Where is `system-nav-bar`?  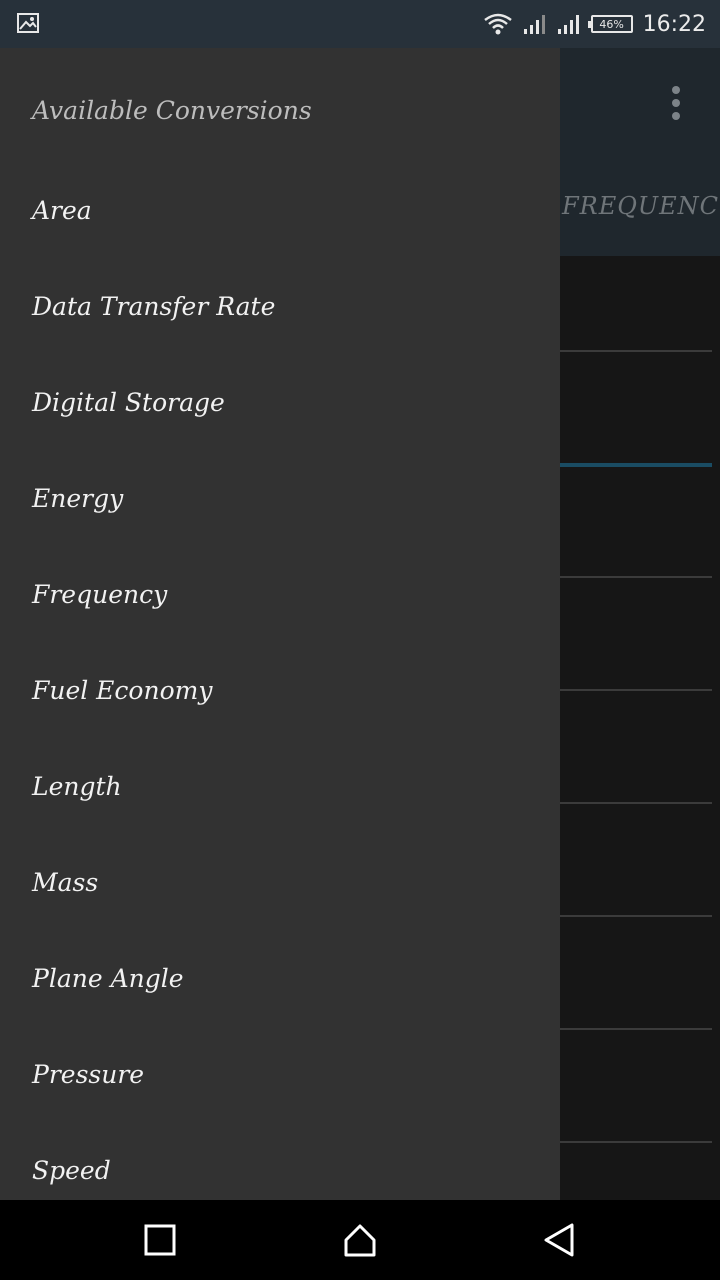 system-nav-bar is located at coordinates (360, 1240).